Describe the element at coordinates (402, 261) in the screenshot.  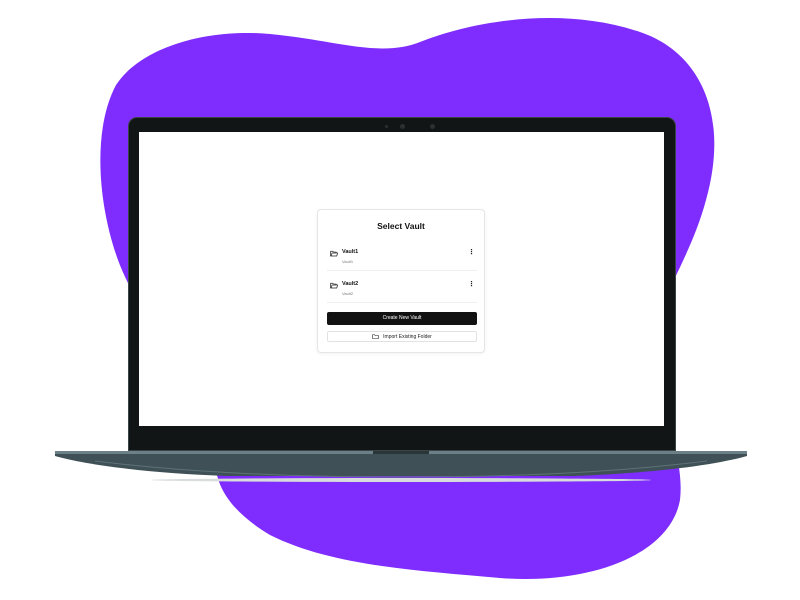
I see `vault-item-vault1: Vault1 Vault1 ⋮` at that location.